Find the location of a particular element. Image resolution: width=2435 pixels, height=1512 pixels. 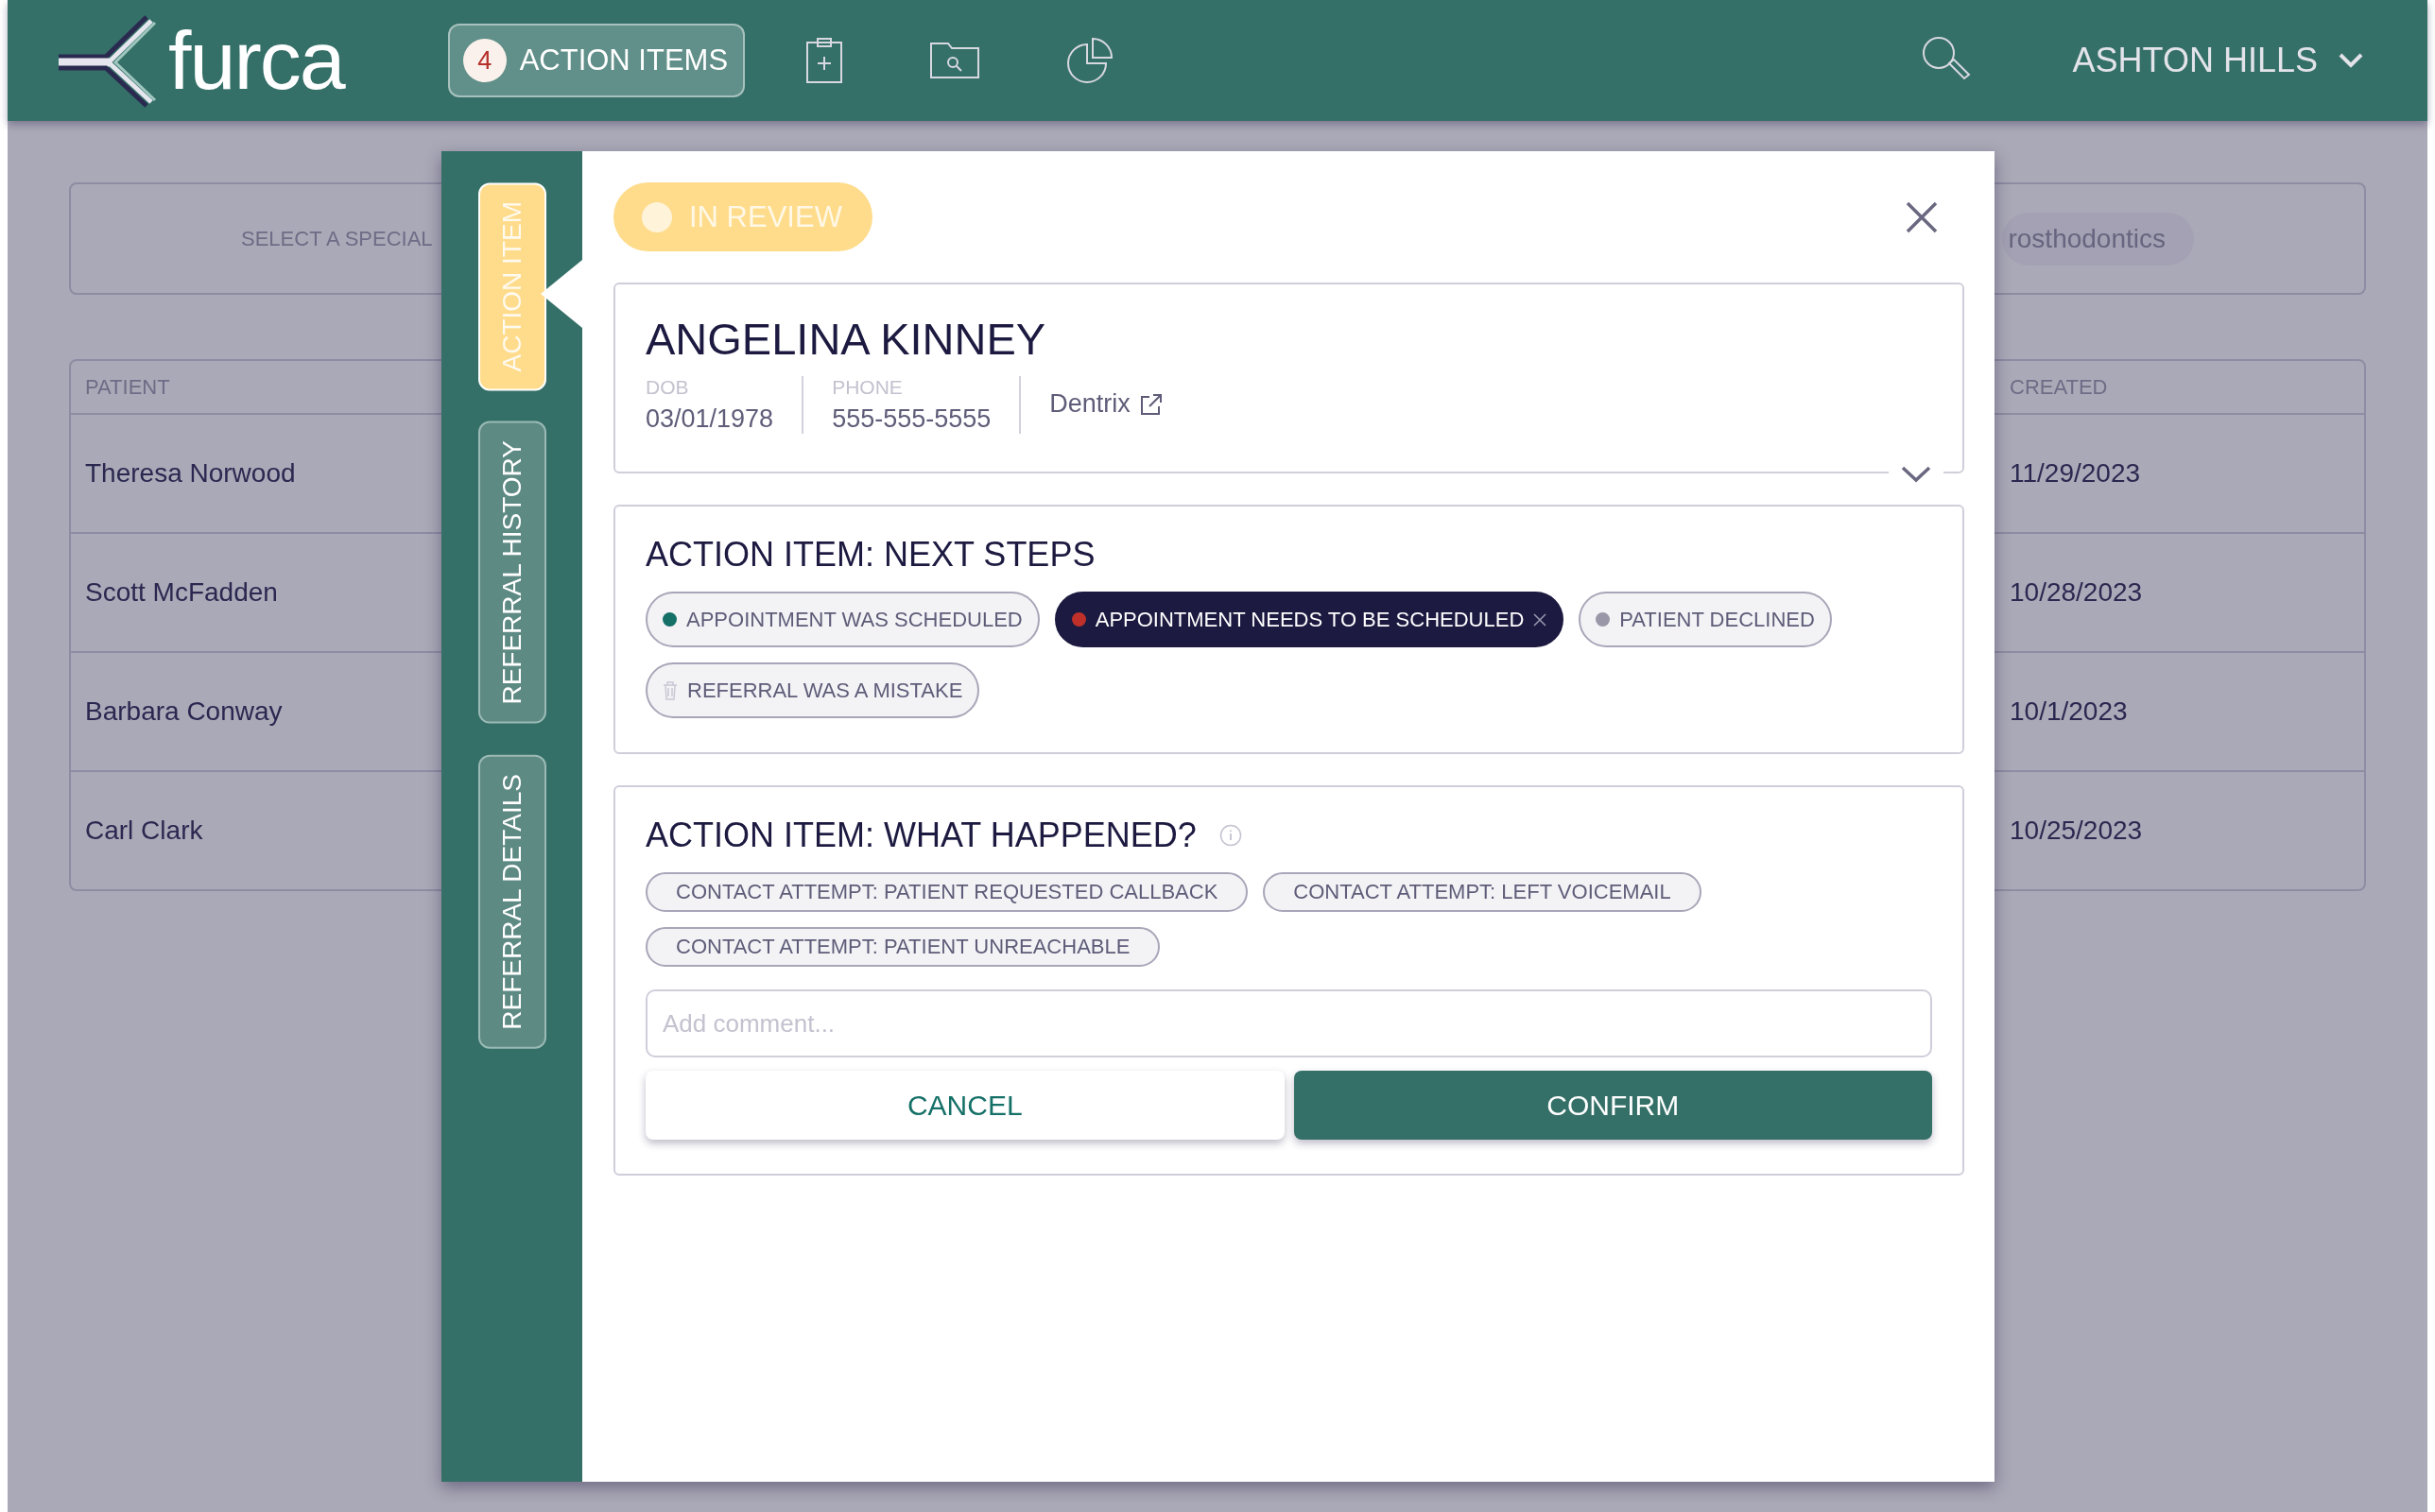

section-title: ACTION ITEM: NEXT STEPS is located at coordinates (871, 555).